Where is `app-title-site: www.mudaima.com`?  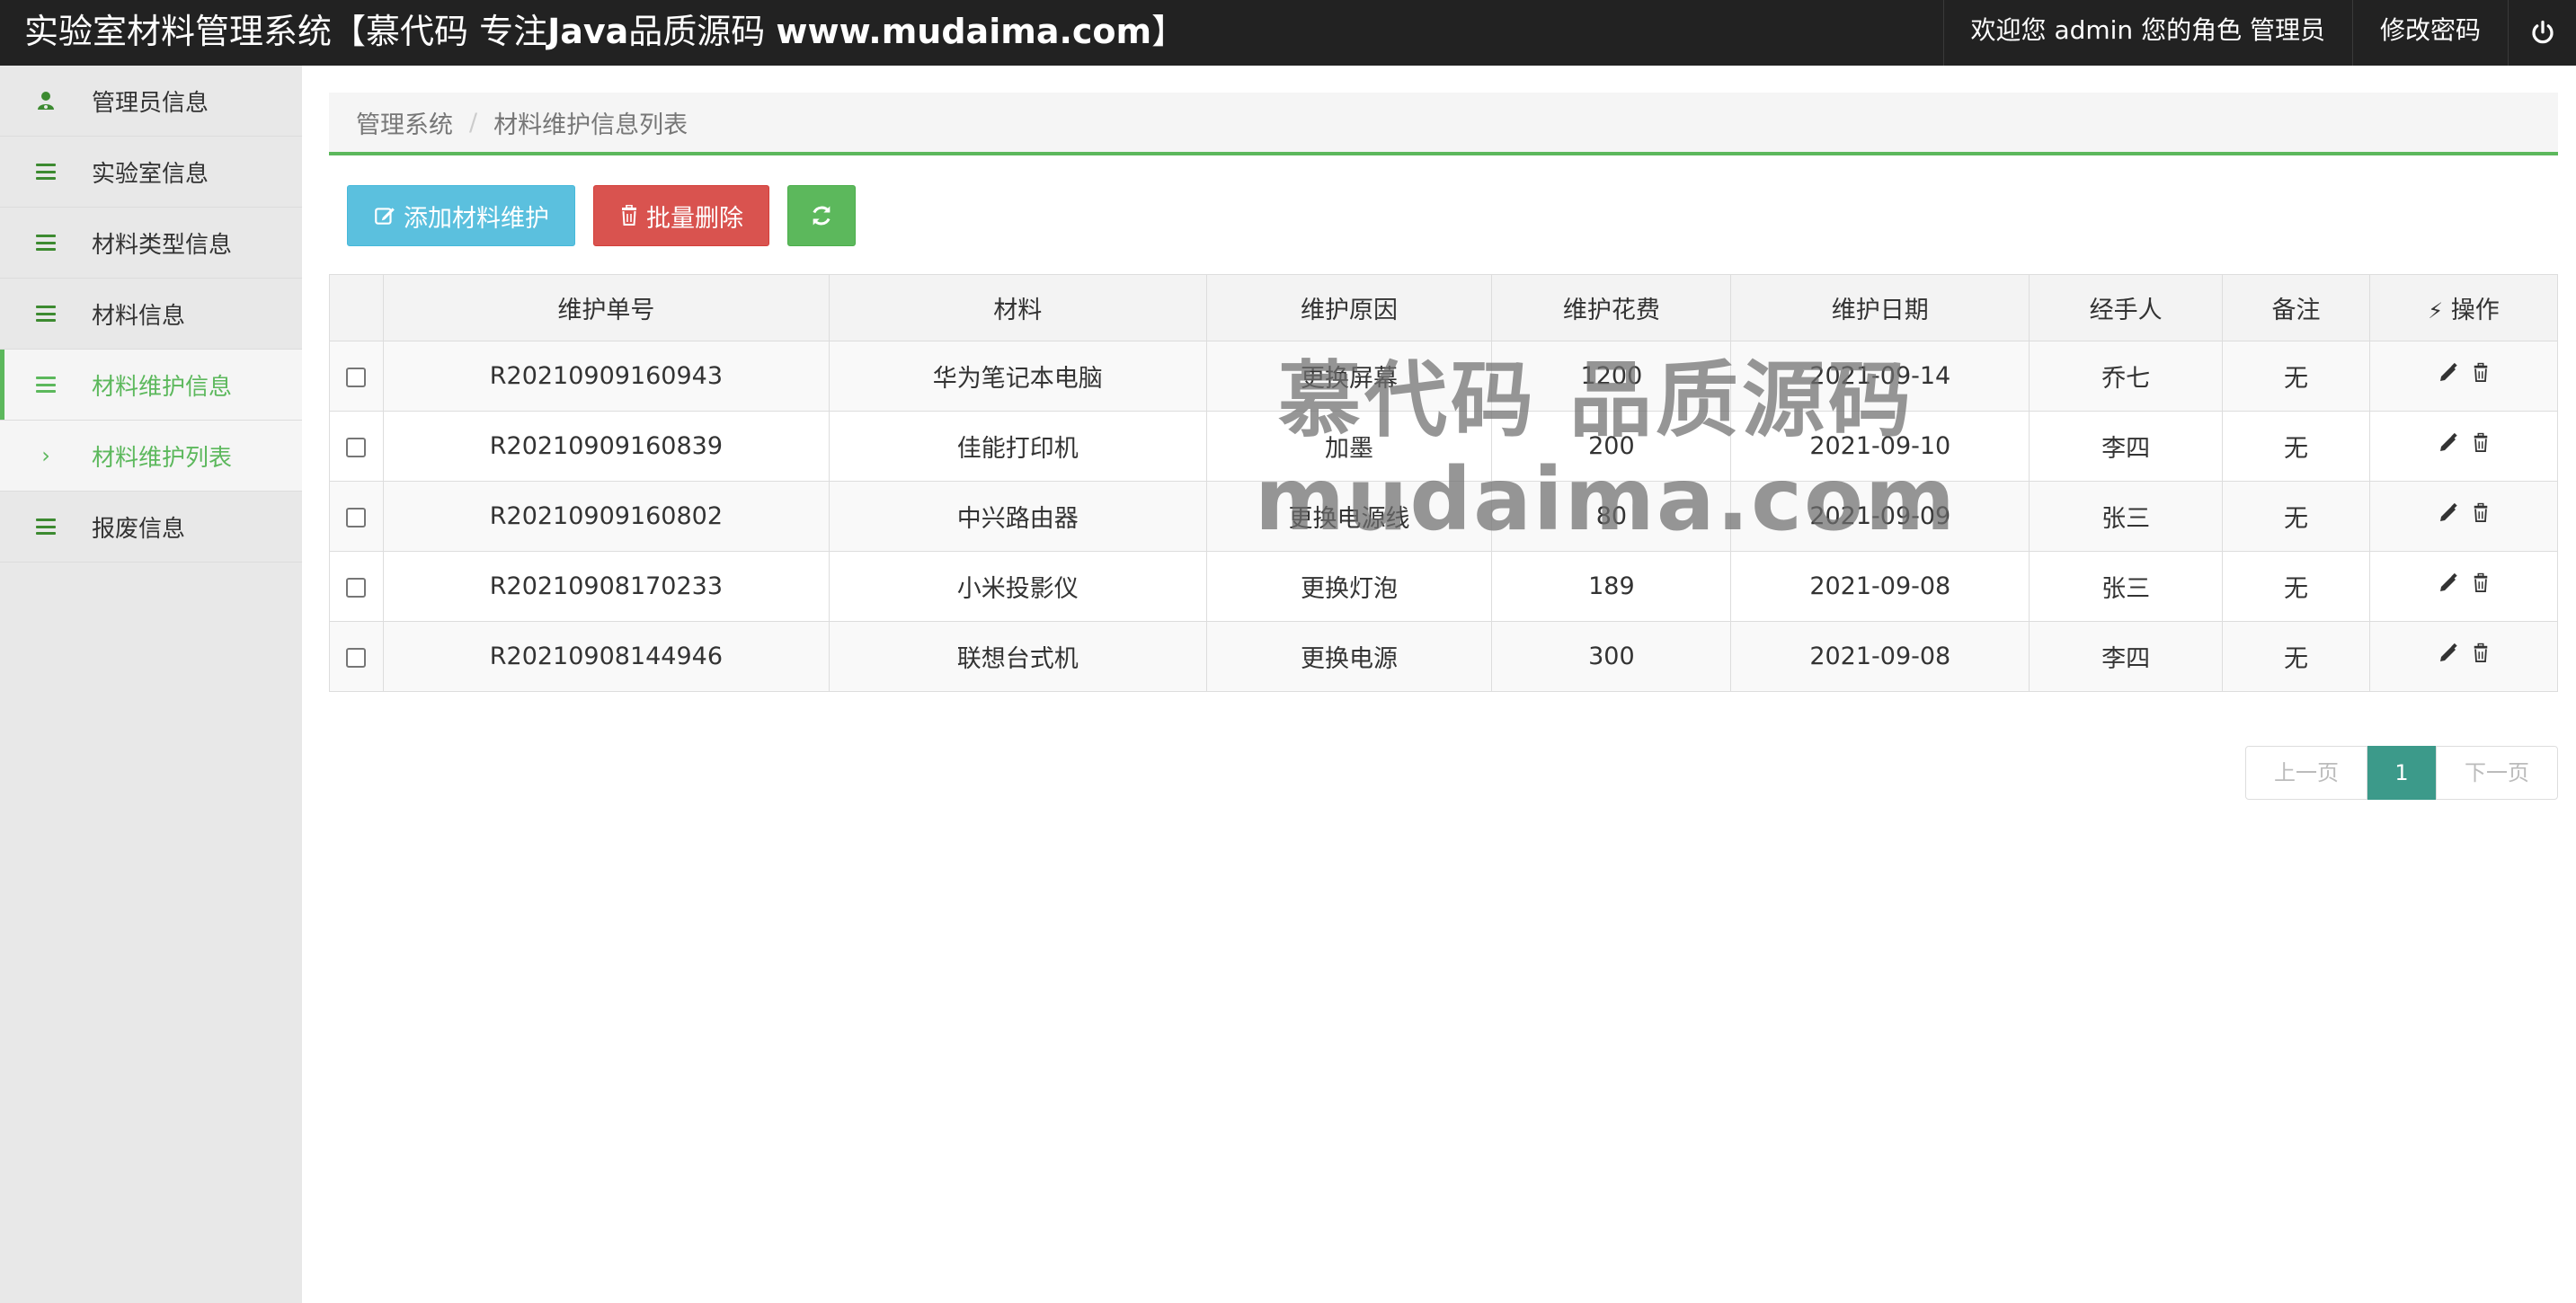
app-title-site: www.mudaima.com is located at coordinates (964, 31).